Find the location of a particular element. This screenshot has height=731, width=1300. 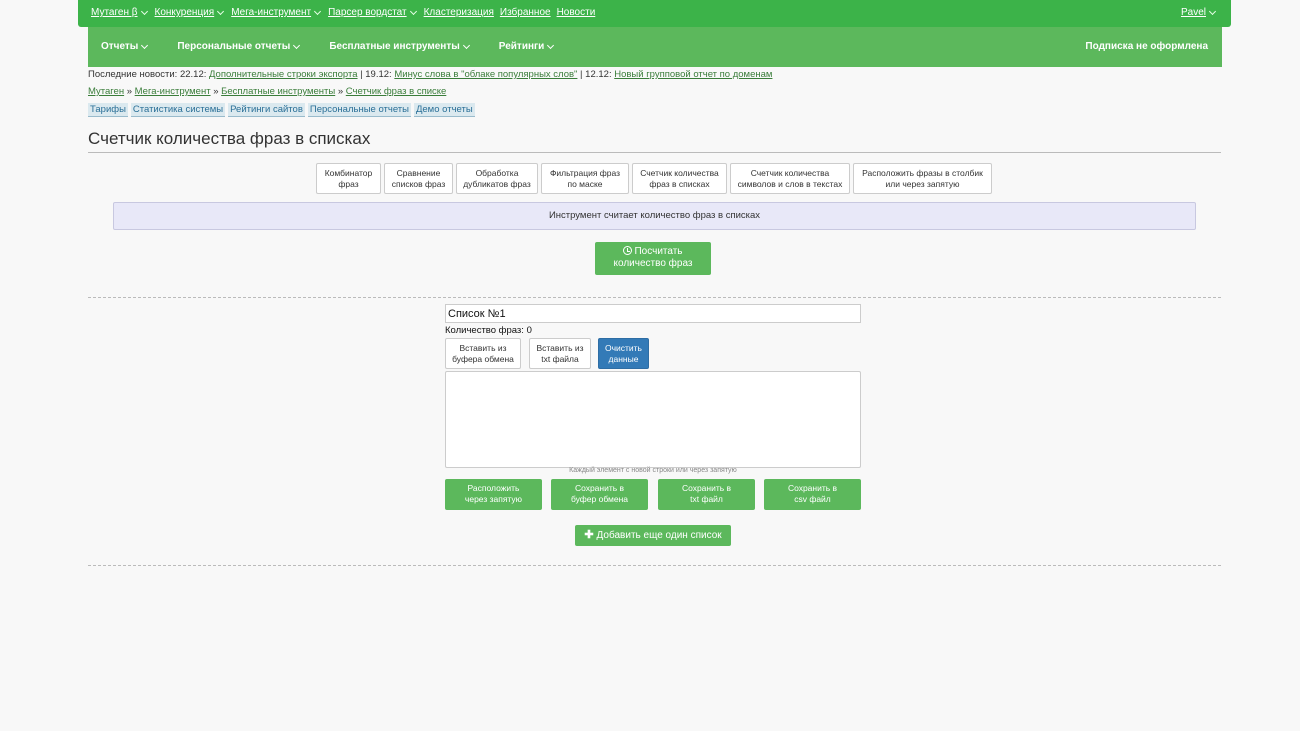

subscription-status: Подписка не оформлена is located at coordinates (1146, 46).